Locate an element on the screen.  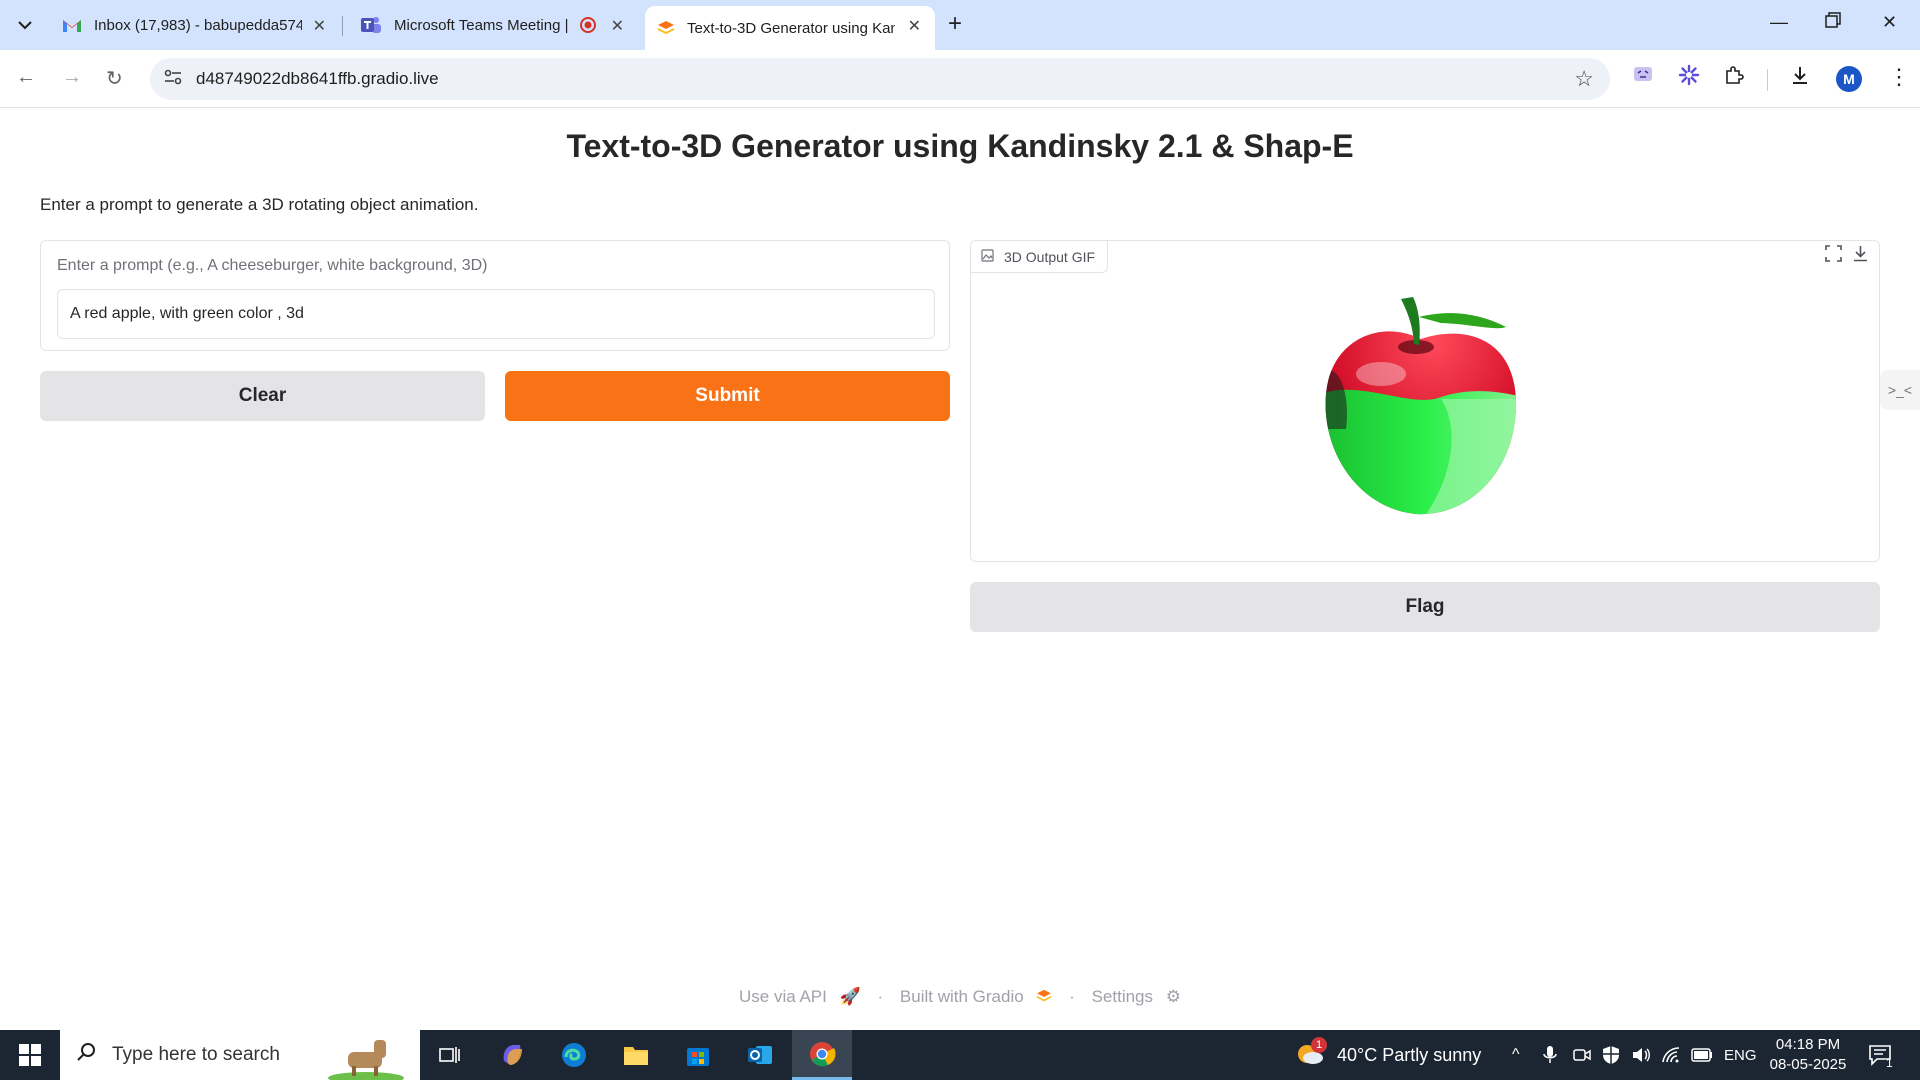
battery-icon is located at coordinates (1702, 1055).